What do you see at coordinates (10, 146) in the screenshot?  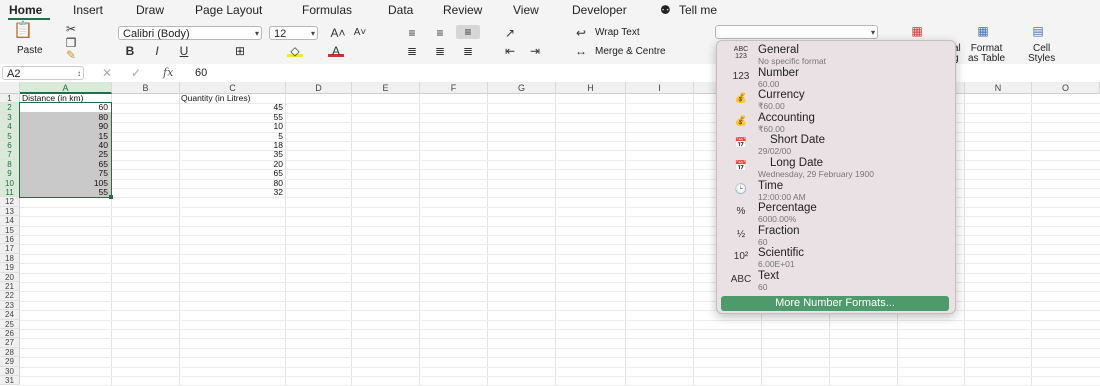 I see `row-header: 6` at bounding box center [10, 146].